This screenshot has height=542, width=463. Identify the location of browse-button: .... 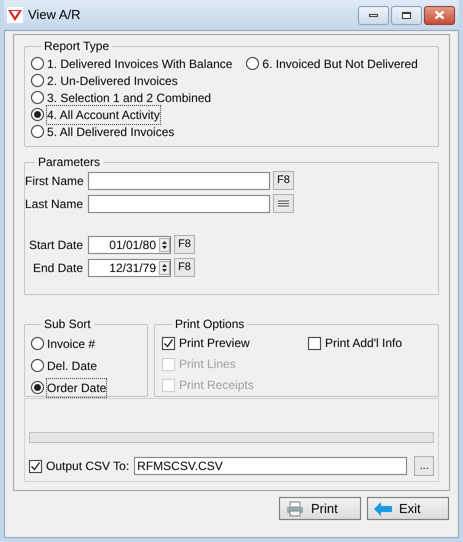
(424, 466).